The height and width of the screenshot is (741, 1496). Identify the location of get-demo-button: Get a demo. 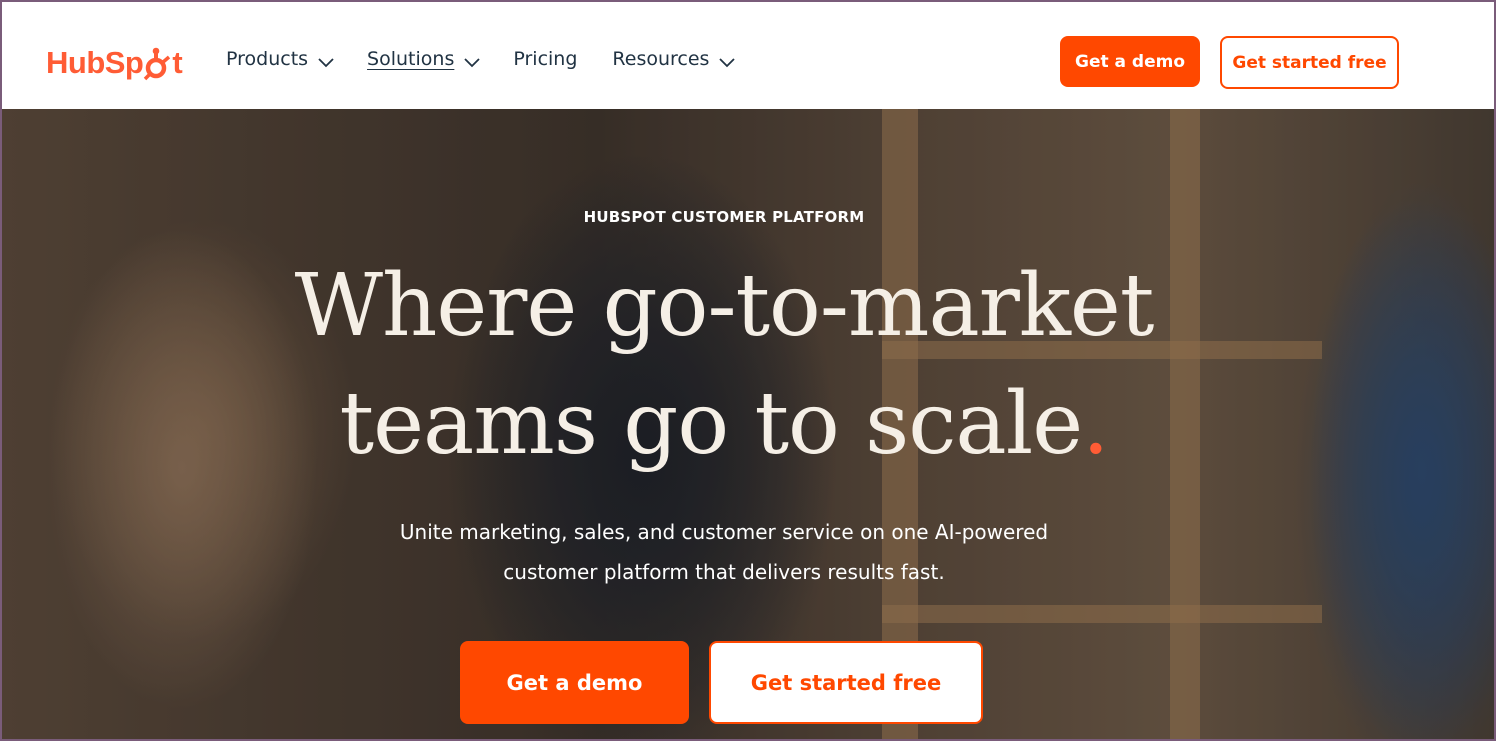
(1130, 61).